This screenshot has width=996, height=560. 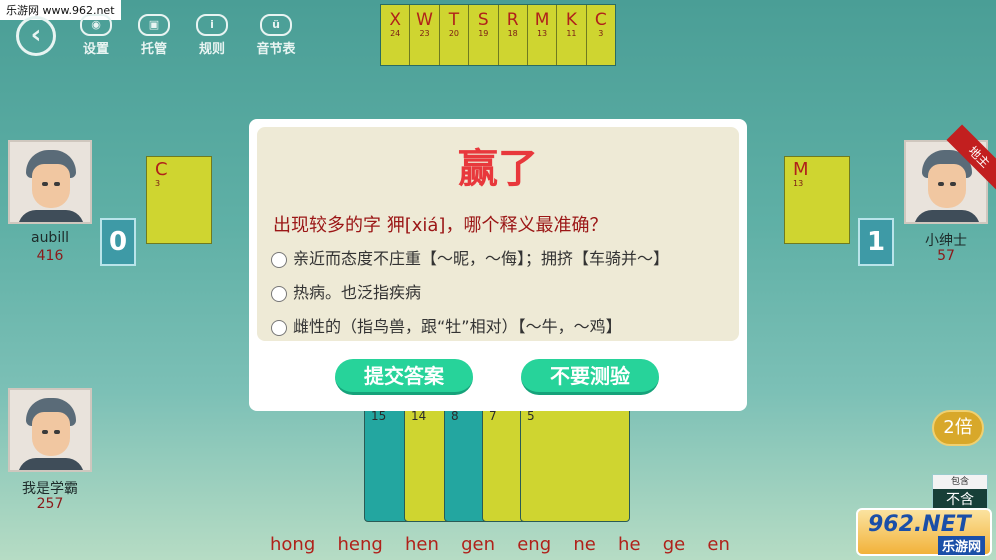 What do you see at coordinates (211, 49) in the screenshot?
I see `rules-label: 规则` at bounding box center [211, 49].